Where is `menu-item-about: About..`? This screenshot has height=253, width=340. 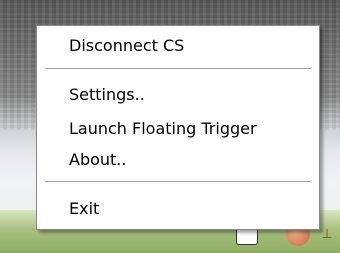 menu-item-about: About.. is located at coordinates (97, 160).